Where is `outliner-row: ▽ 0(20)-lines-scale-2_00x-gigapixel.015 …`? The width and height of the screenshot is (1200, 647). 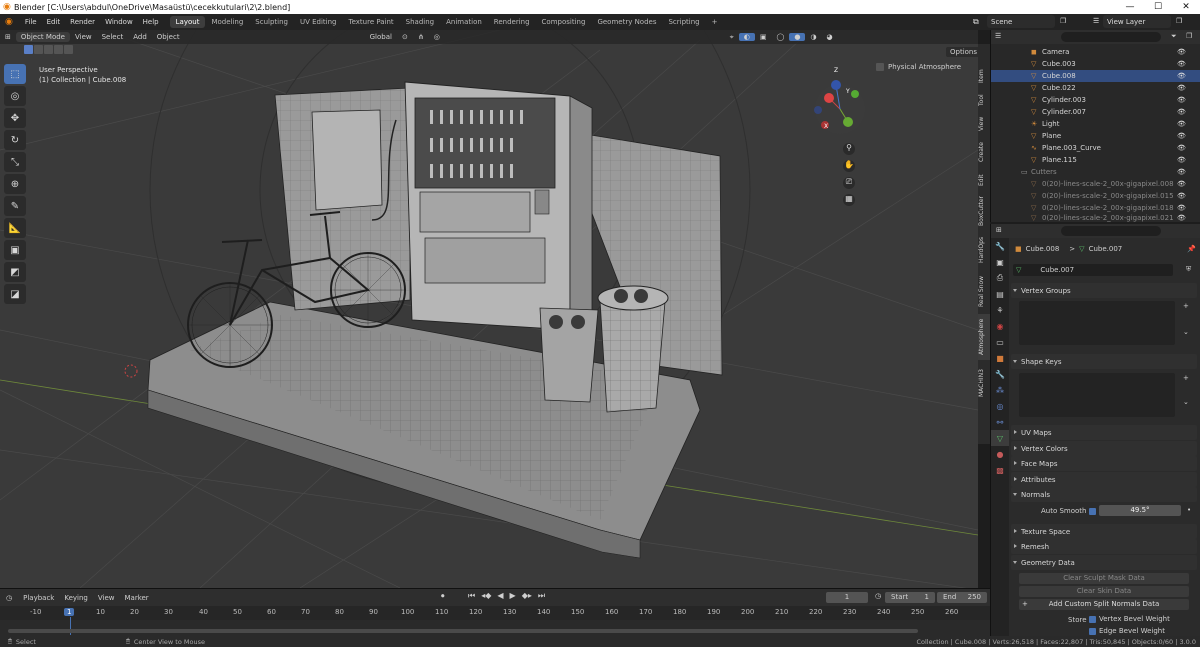
outliner-row: ▽ 0(20)-lines-scale-2_00x-gigapixel.015 … is located at coordinates (1095, 196).